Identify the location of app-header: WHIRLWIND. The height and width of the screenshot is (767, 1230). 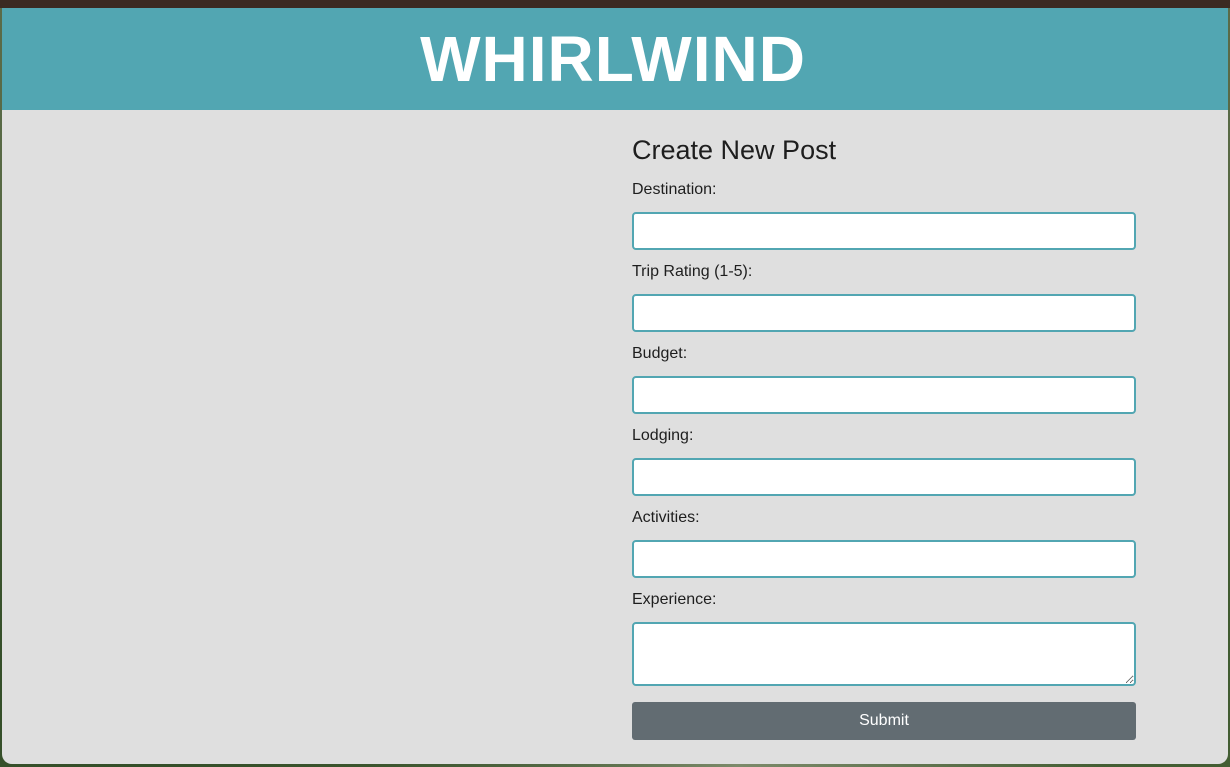
(615, 59).